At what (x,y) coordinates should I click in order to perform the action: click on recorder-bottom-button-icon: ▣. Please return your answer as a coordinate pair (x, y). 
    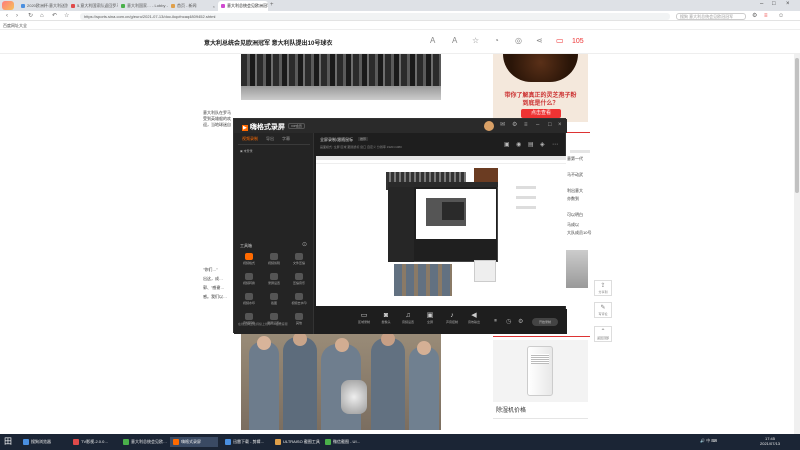
    Looking at the image, I should click on (430, 315).